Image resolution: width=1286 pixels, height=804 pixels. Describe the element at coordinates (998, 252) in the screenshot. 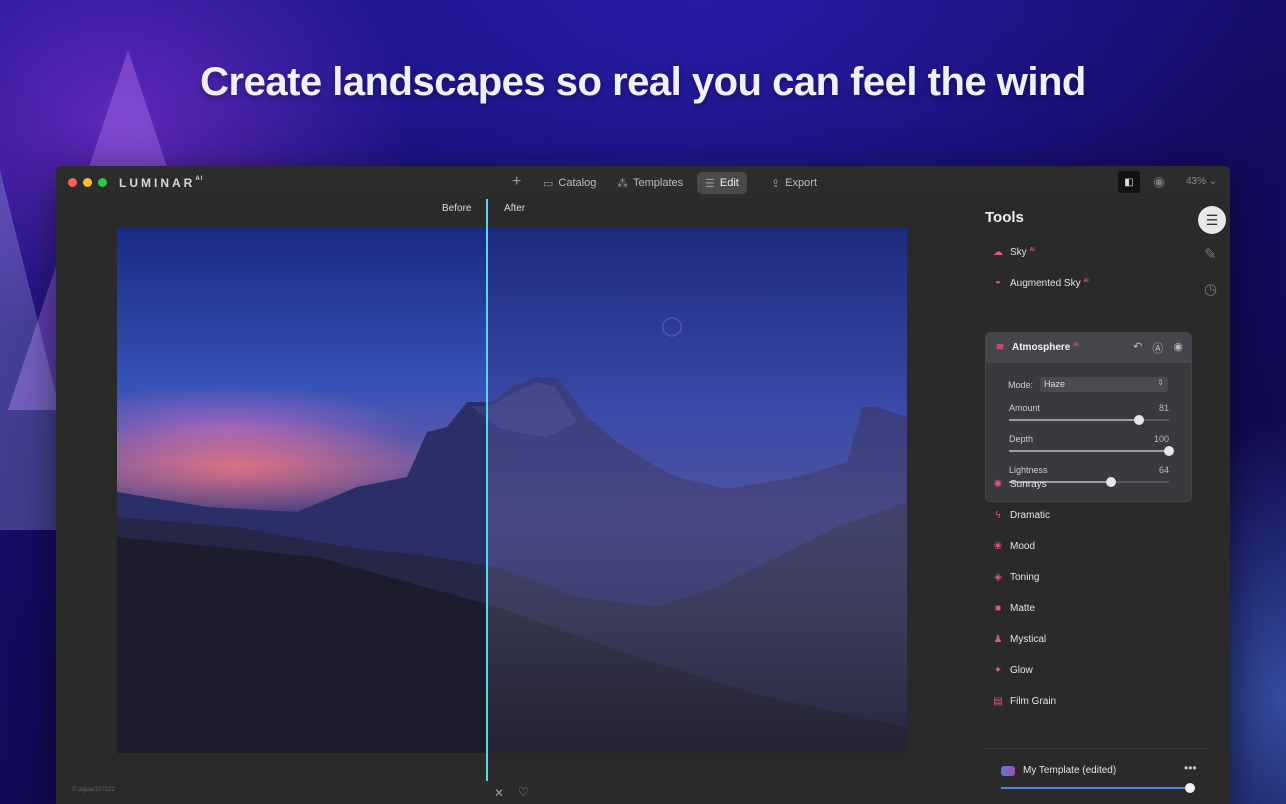

I see `cloud-icon: ☁` at that location.